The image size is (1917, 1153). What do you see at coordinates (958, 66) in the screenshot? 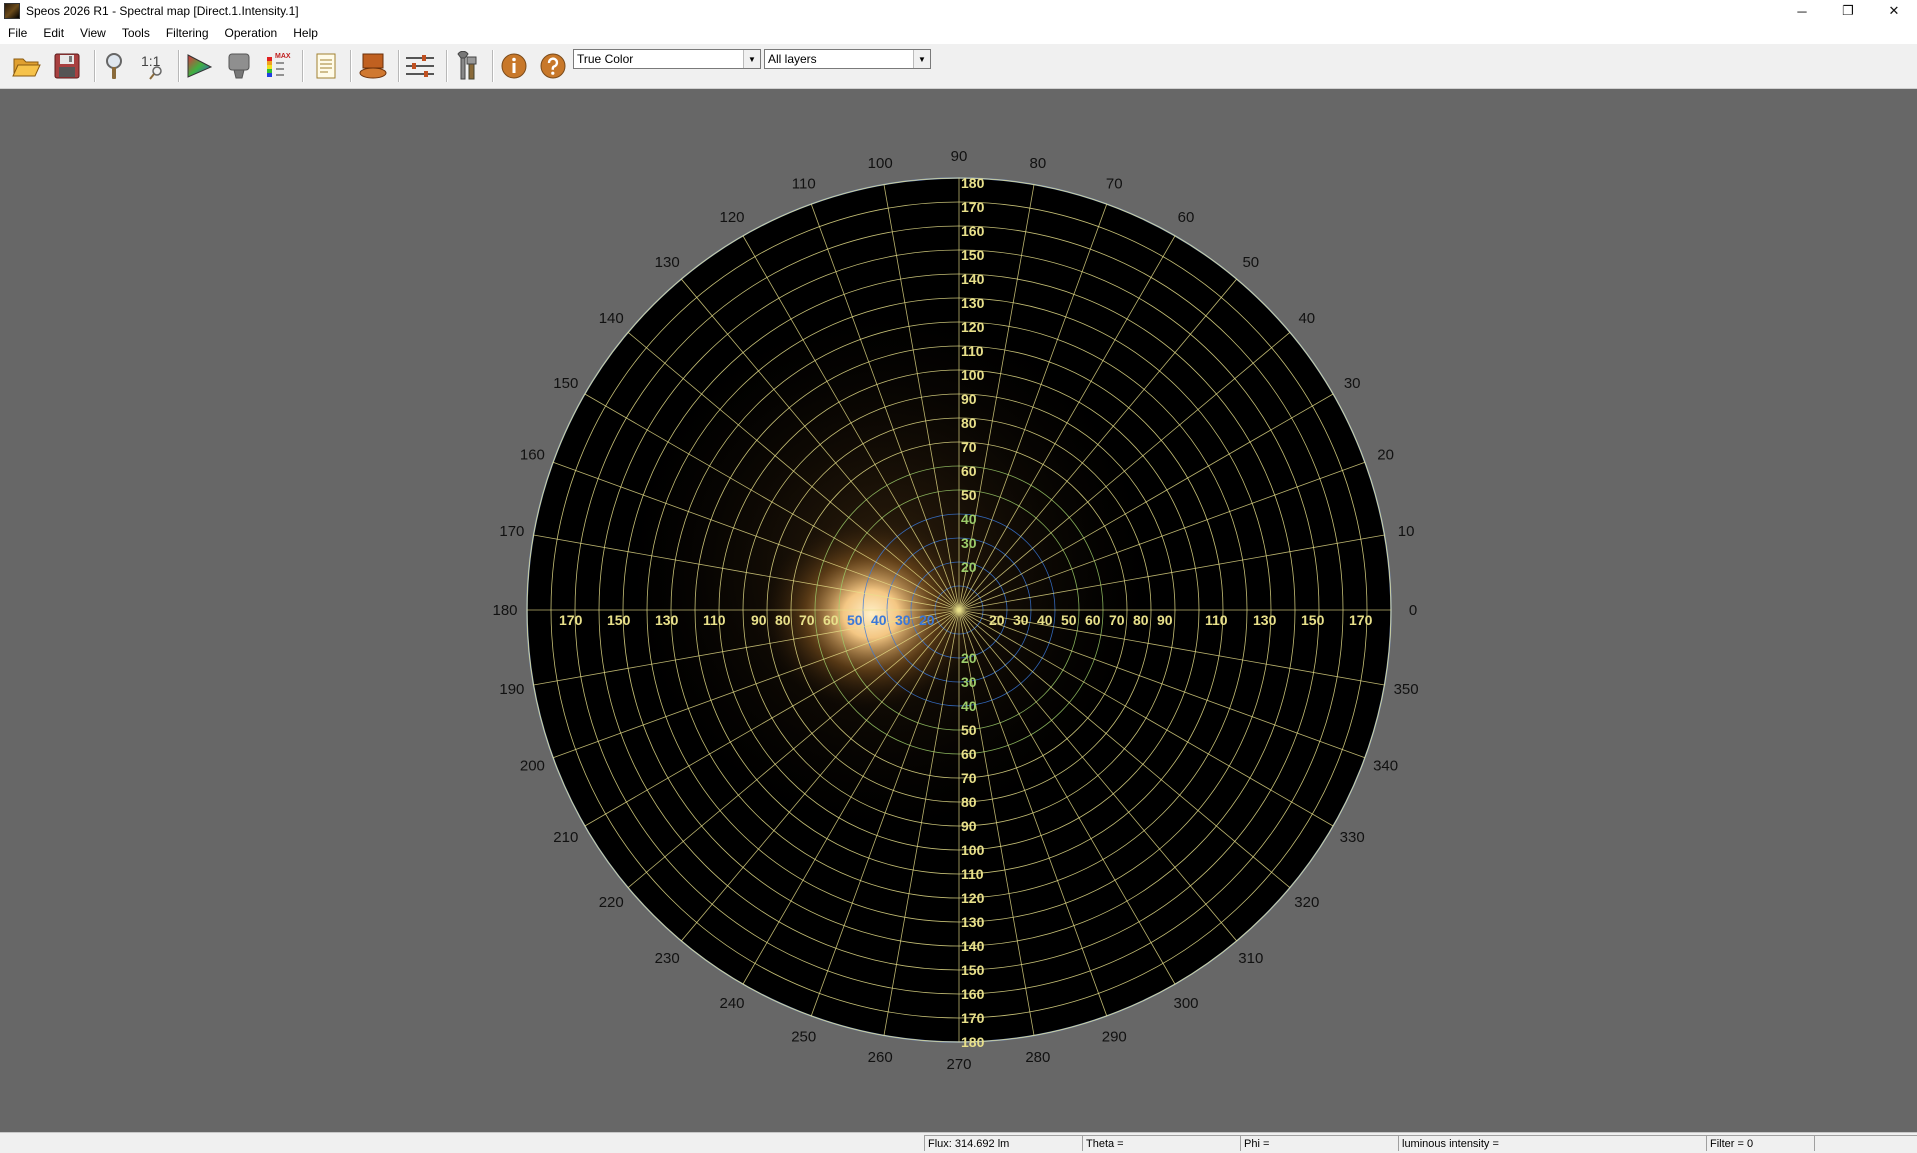
I see `toolbar: 1:1 MAX True Color ▼ All layers ▼` at bounding box center [958, 66].